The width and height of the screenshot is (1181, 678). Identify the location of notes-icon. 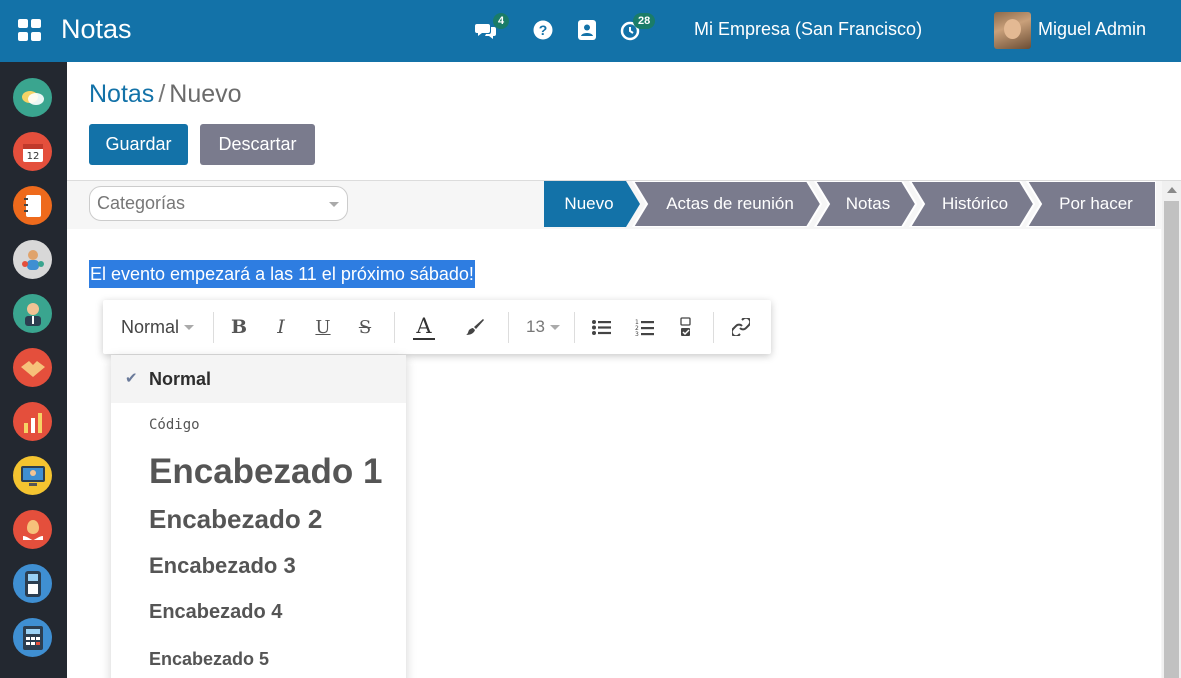
(32, 205).